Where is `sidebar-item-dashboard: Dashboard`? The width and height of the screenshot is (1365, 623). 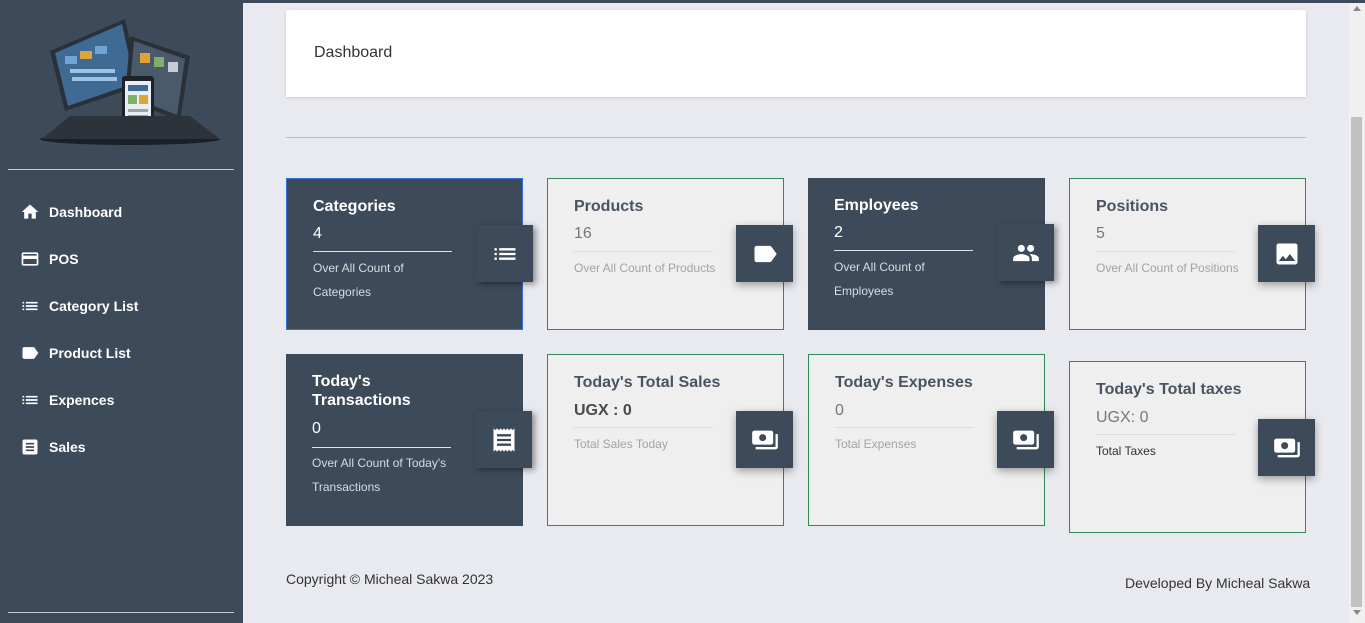 sidebar-item-dashboard: Dashboard is located at coordinates (71, 212).